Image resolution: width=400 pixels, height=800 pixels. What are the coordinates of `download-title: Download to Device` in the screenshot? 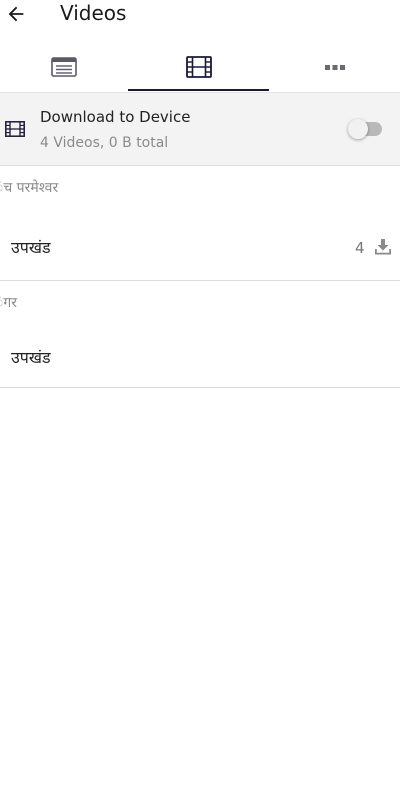 It's located at (115, 117).